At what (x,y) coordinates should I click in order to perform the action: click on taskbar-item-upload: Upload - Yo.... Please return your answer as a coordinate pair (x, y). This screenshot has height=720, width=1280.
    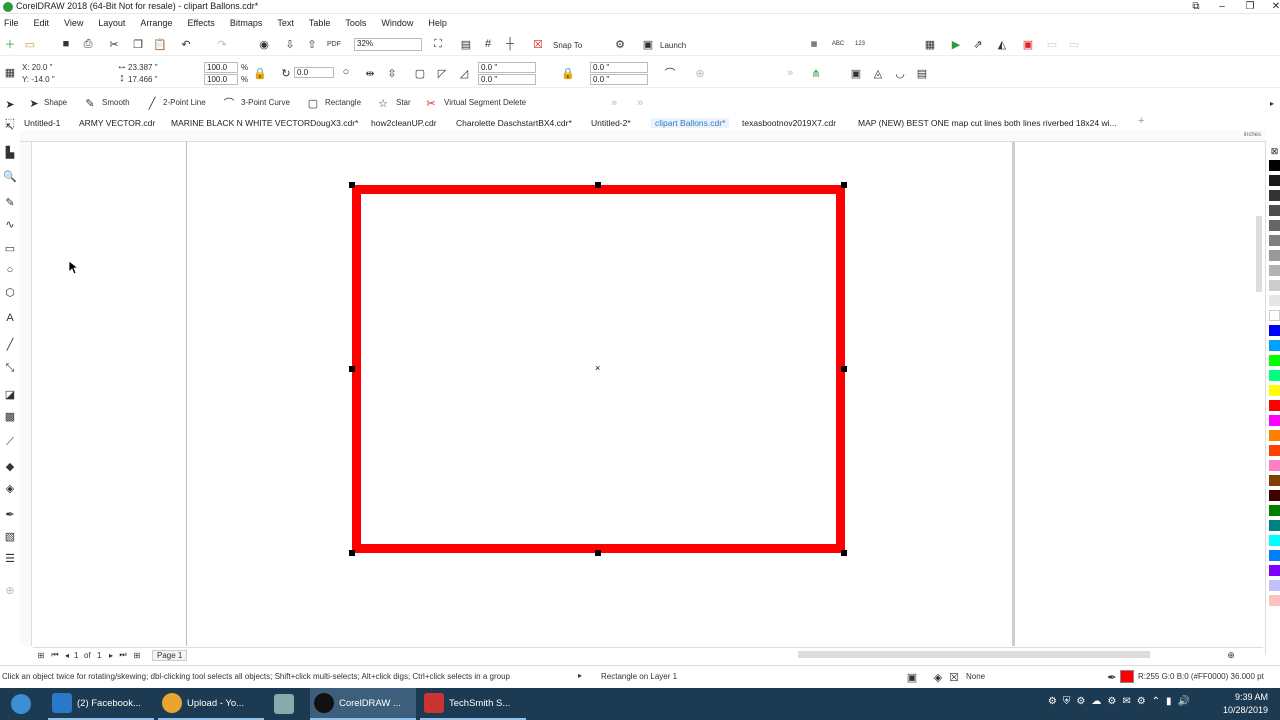
    Looking at the image, I should click on (211, 704).